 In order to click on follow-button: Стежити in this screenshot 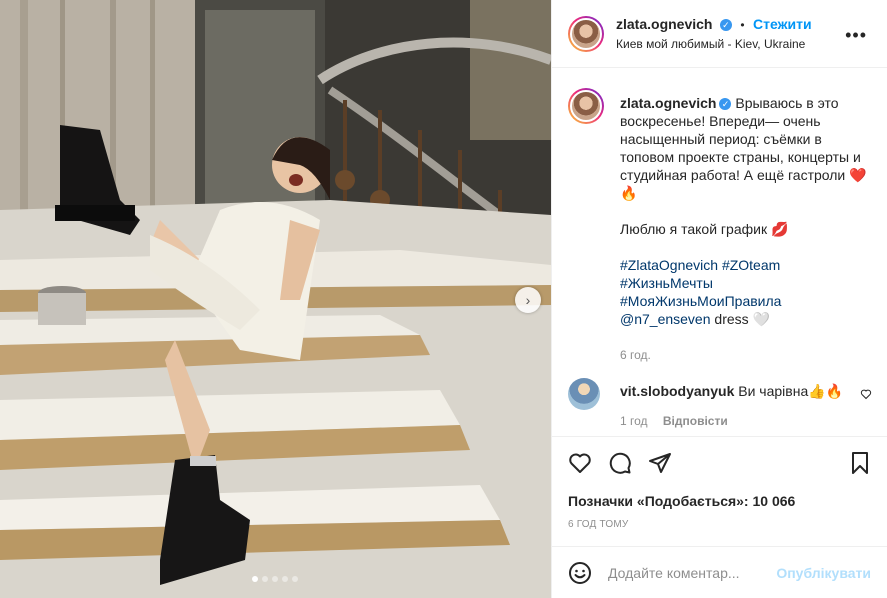, I will do `click(782, 24)`.